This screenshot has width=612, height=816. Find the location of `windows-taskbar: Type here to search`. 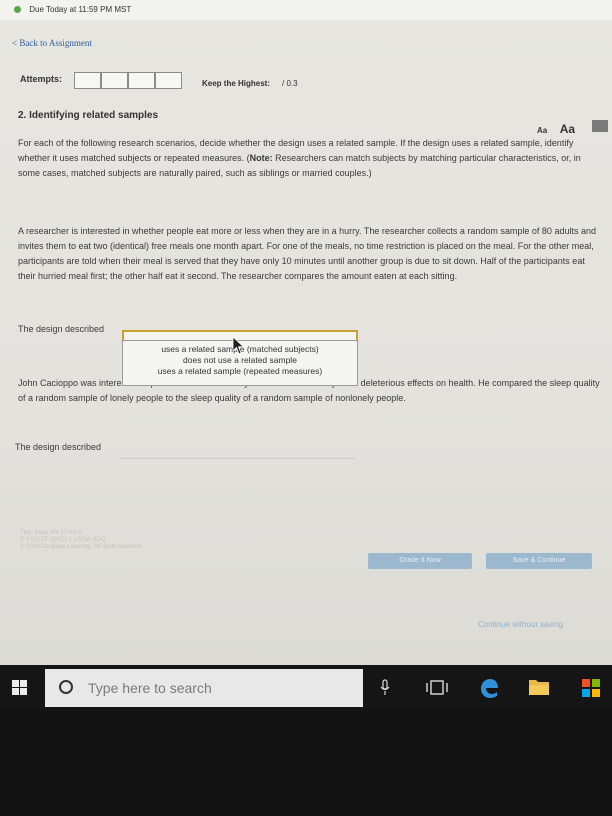

windows-taskbar: Type here to search is located at coordinates (306, 688).